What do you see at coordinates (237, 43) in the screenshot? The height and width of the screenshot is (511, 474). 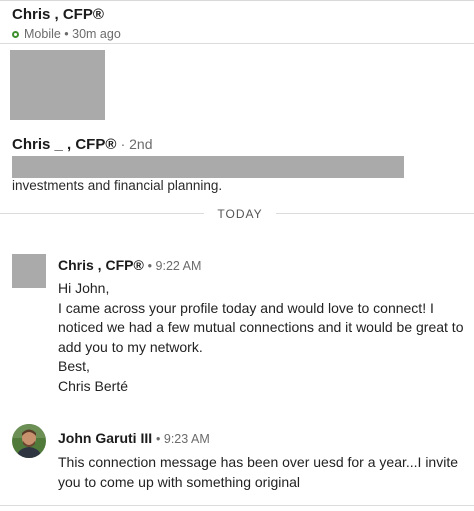 I see `header-divider` at bounding box center [237, 43].